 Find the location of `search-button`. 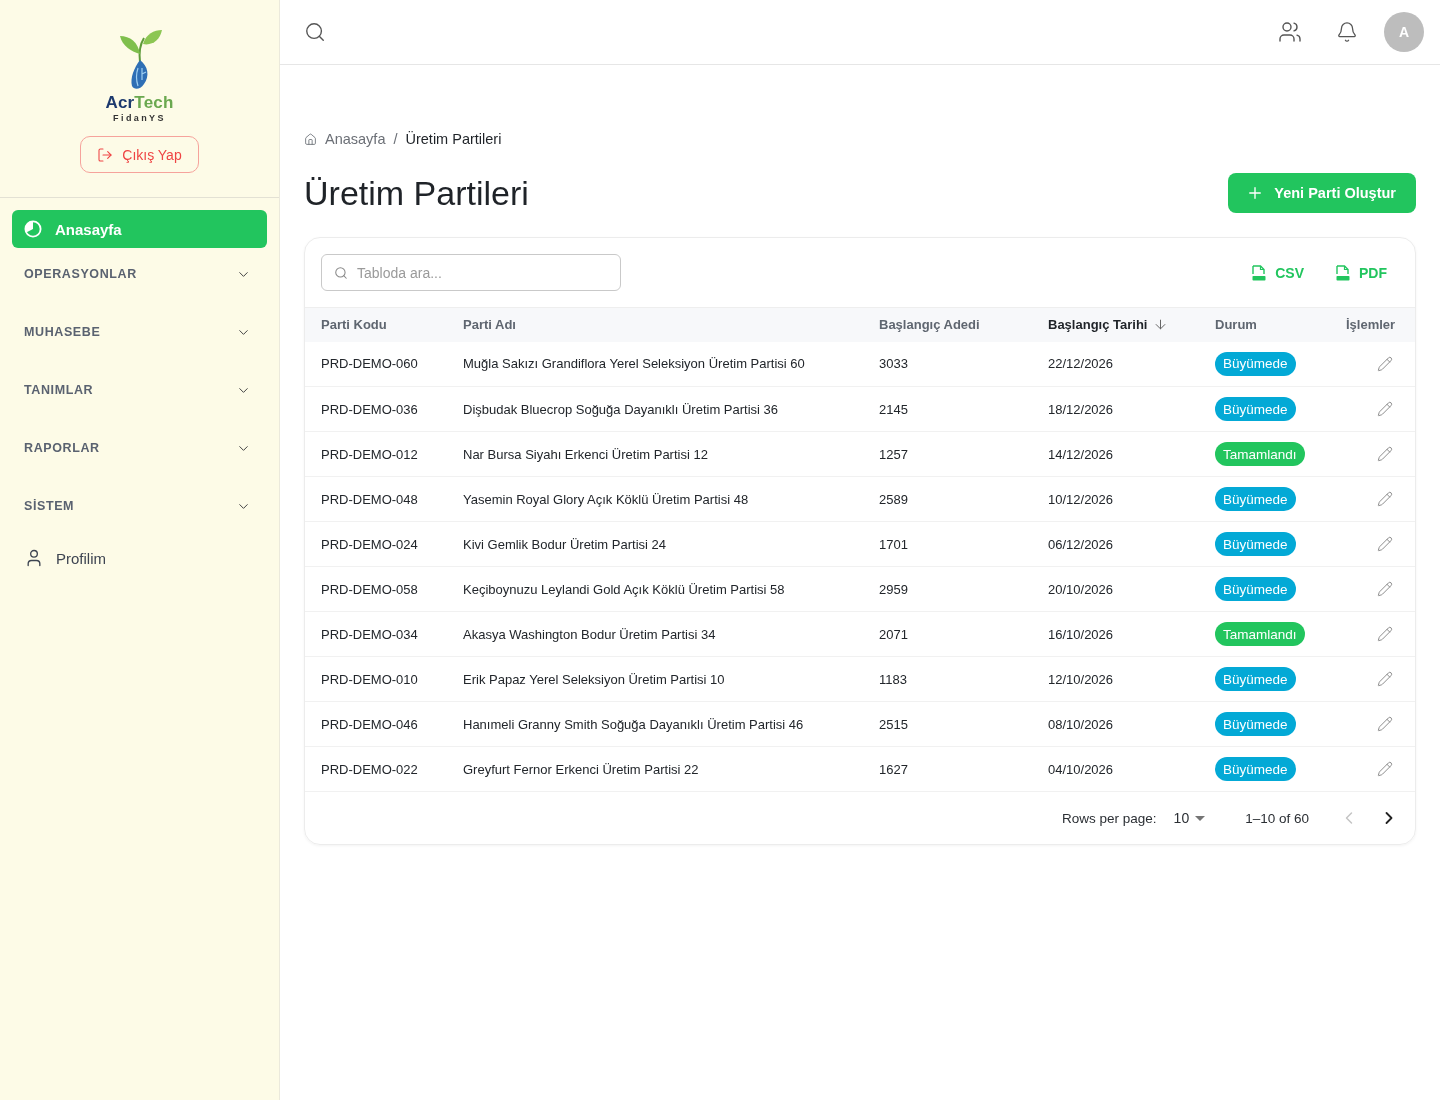

search-button is located at coordinates (315, 32).